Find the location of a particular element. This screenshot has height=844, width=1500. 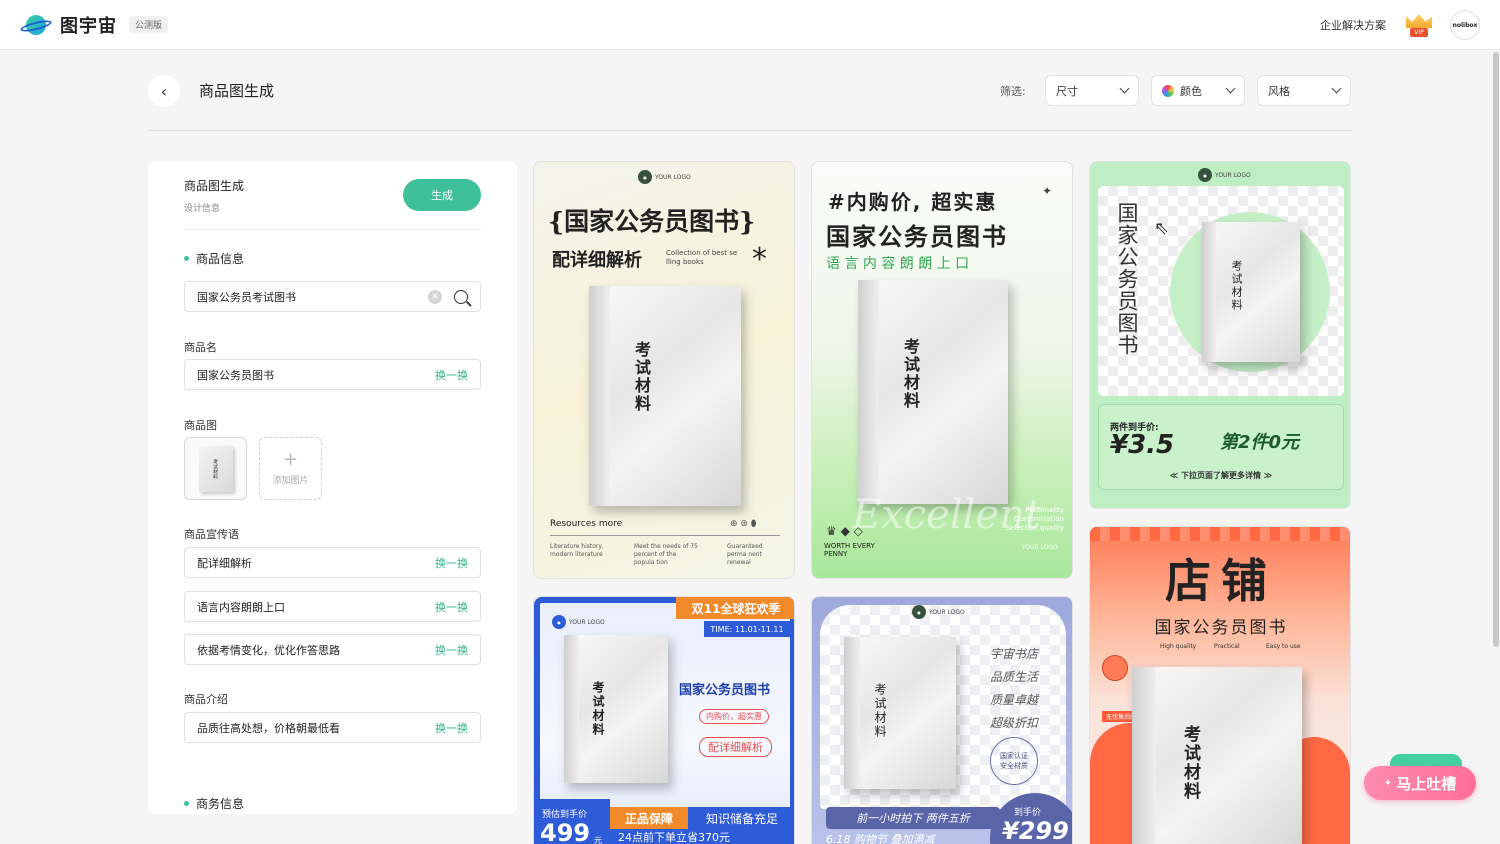

logo: 图宇宙 公测版 is located at coordinates (94, 25).